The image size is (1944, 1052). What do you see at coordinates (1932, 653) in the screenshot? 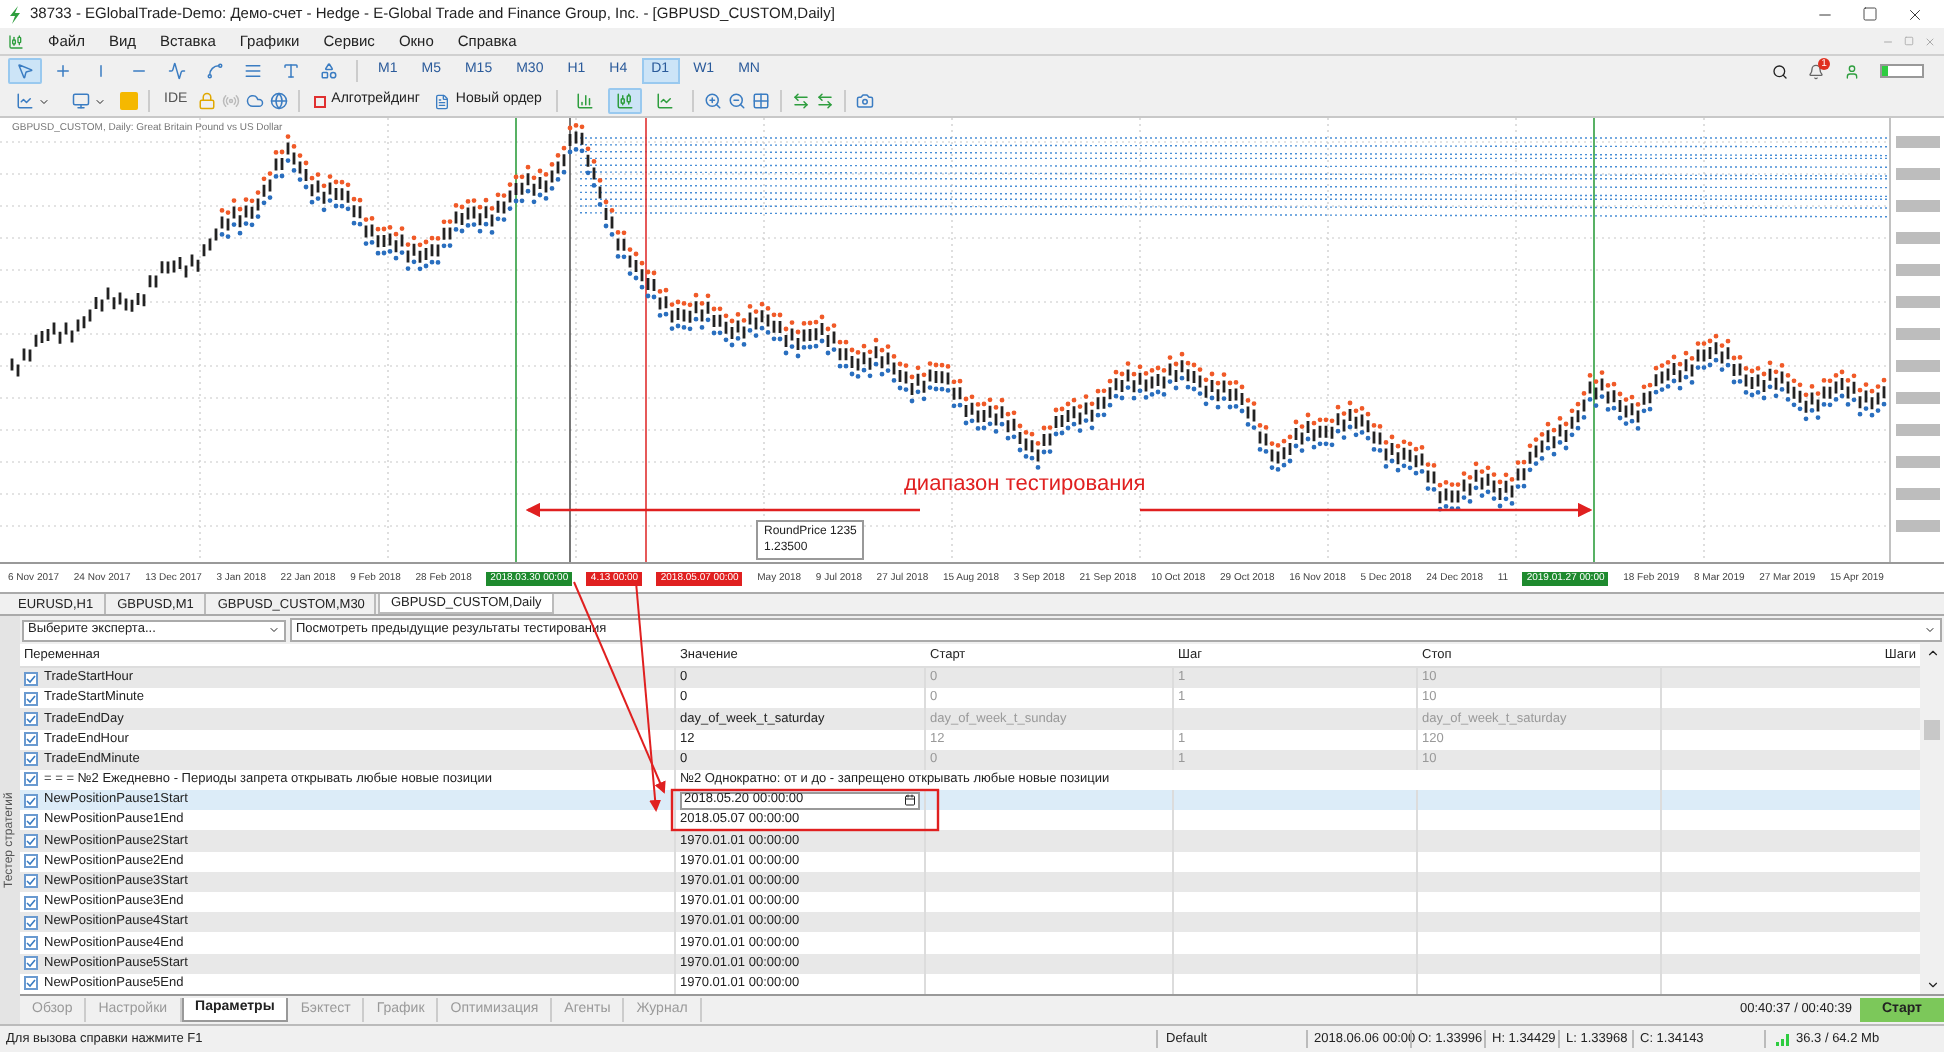
I see `scroll-up-icon` at bounding box center [1932, 653].